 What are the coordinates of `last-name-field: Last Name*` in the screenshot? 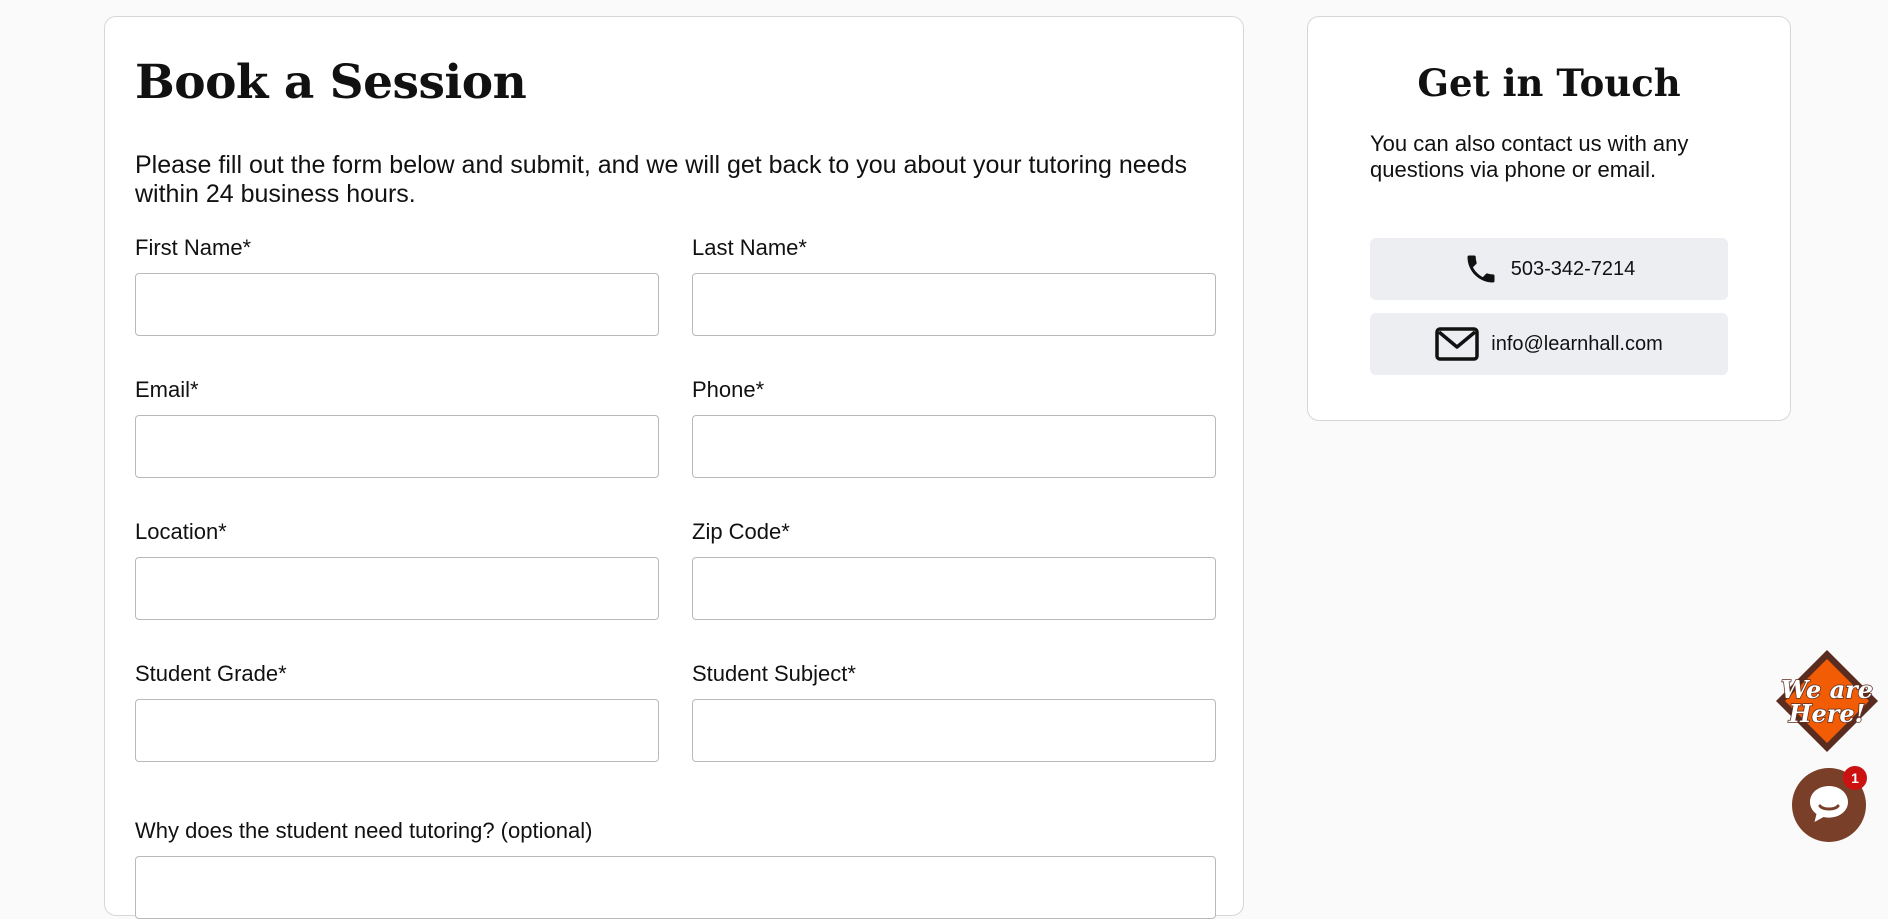 It's located at (954, 285).